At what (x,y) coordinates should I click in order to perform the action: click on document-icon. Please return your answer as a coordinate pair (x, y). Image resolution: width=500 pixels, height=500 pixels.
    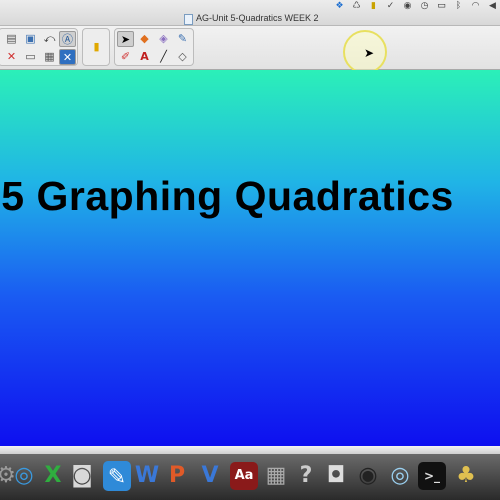
    Looking at the image, I should click on (188, 19).